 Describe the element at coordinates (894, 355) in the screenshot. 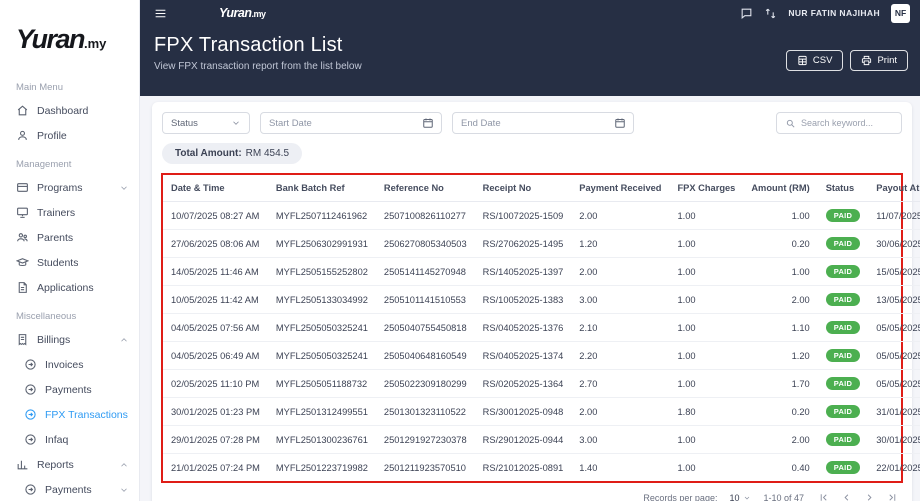

I see `cell-payout-at: 05/05/2025 04:01 PM` at that location.